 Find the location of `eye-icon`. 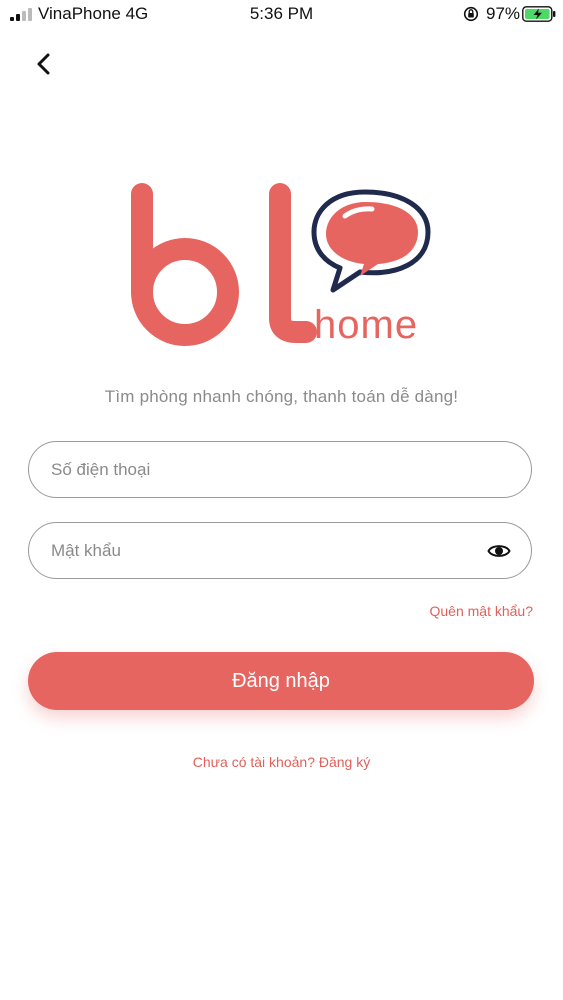

eye-icon is located at coordinates (499, 551).